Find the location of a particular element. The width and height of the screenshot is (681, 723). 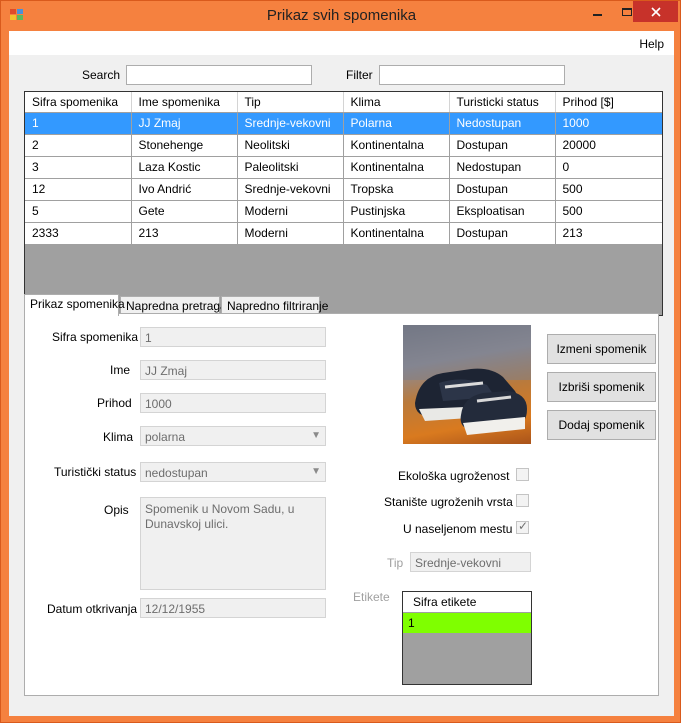

title-bar: Prikaz svih spomenika is located at coordinates (341, 16).